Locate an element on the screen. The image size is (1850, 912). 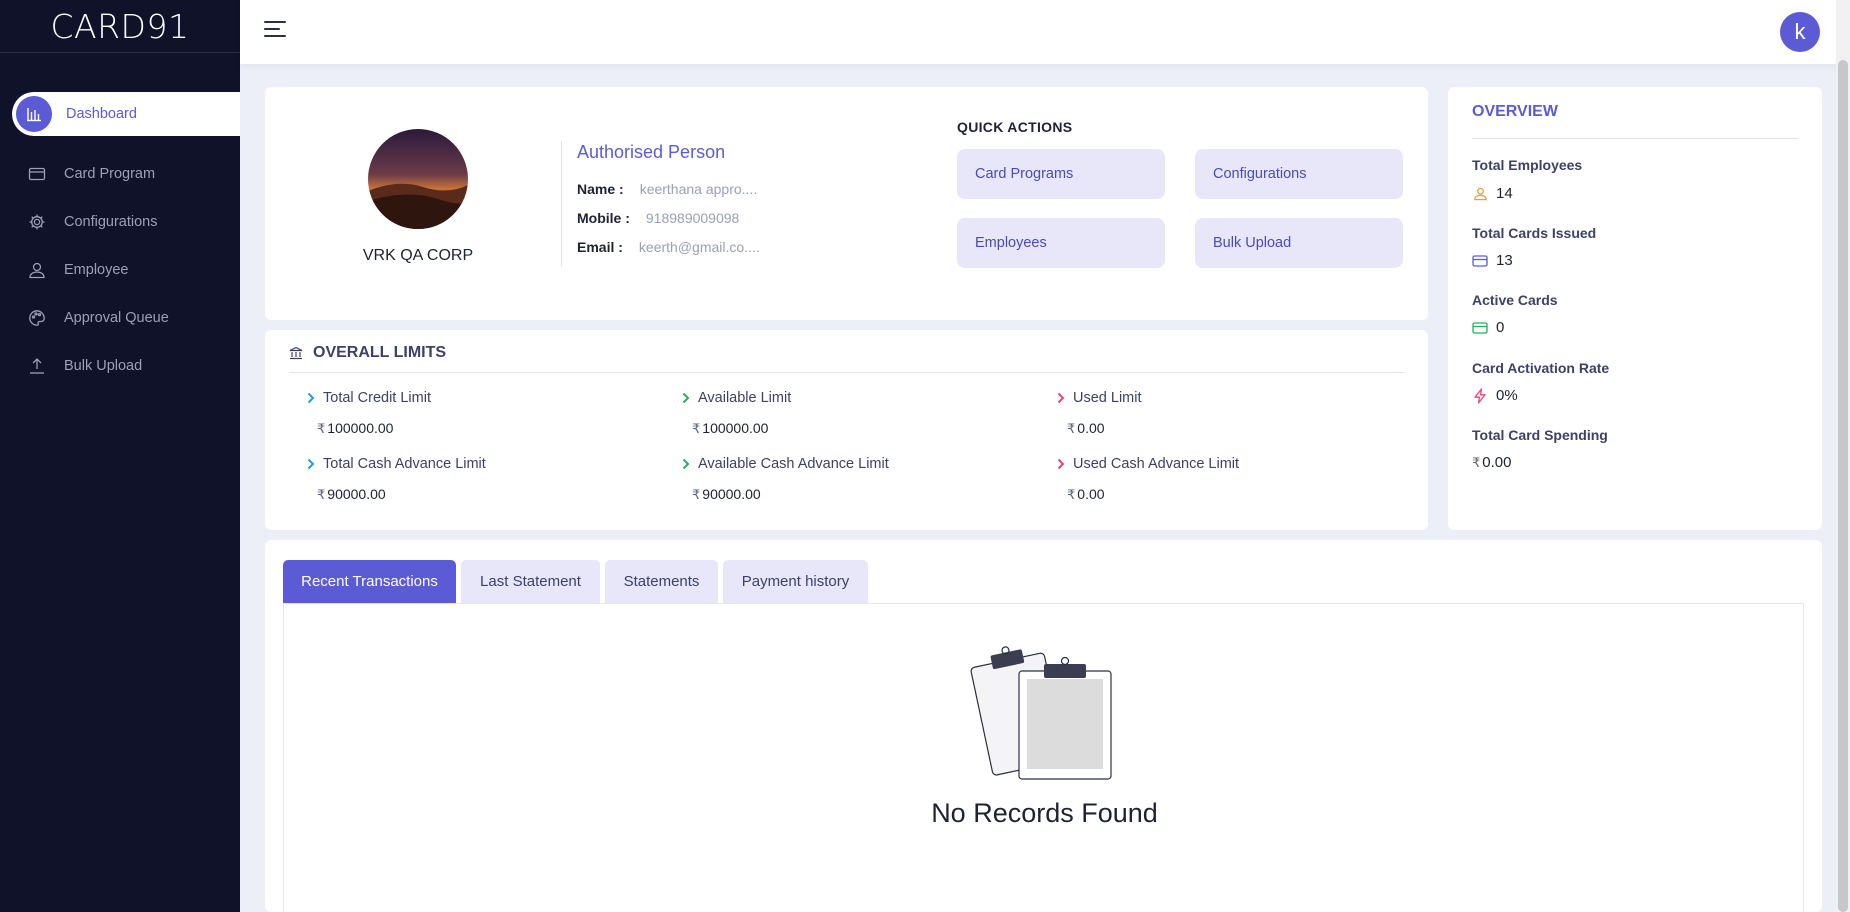
sidebar-item-approval-queue: Approval Queue is located at coordinates (120, 318).